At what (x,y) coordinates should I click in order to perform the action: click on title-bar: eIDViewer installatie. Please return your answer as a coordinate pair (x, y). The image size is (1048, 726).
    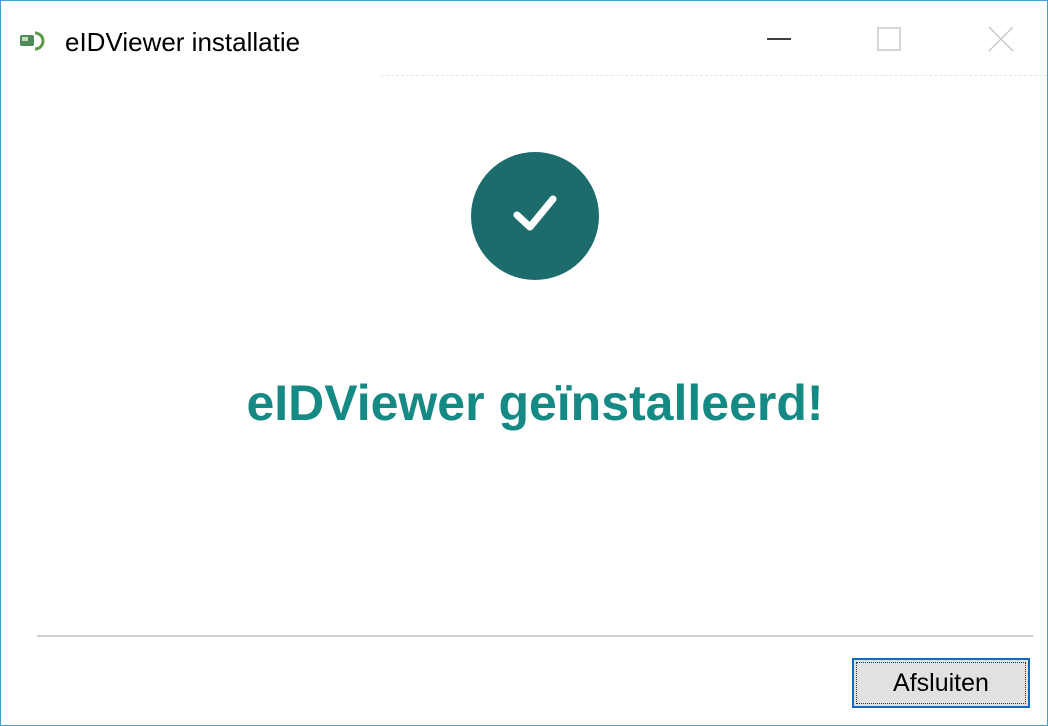
    Looking at the image, I should click on (524, 41).